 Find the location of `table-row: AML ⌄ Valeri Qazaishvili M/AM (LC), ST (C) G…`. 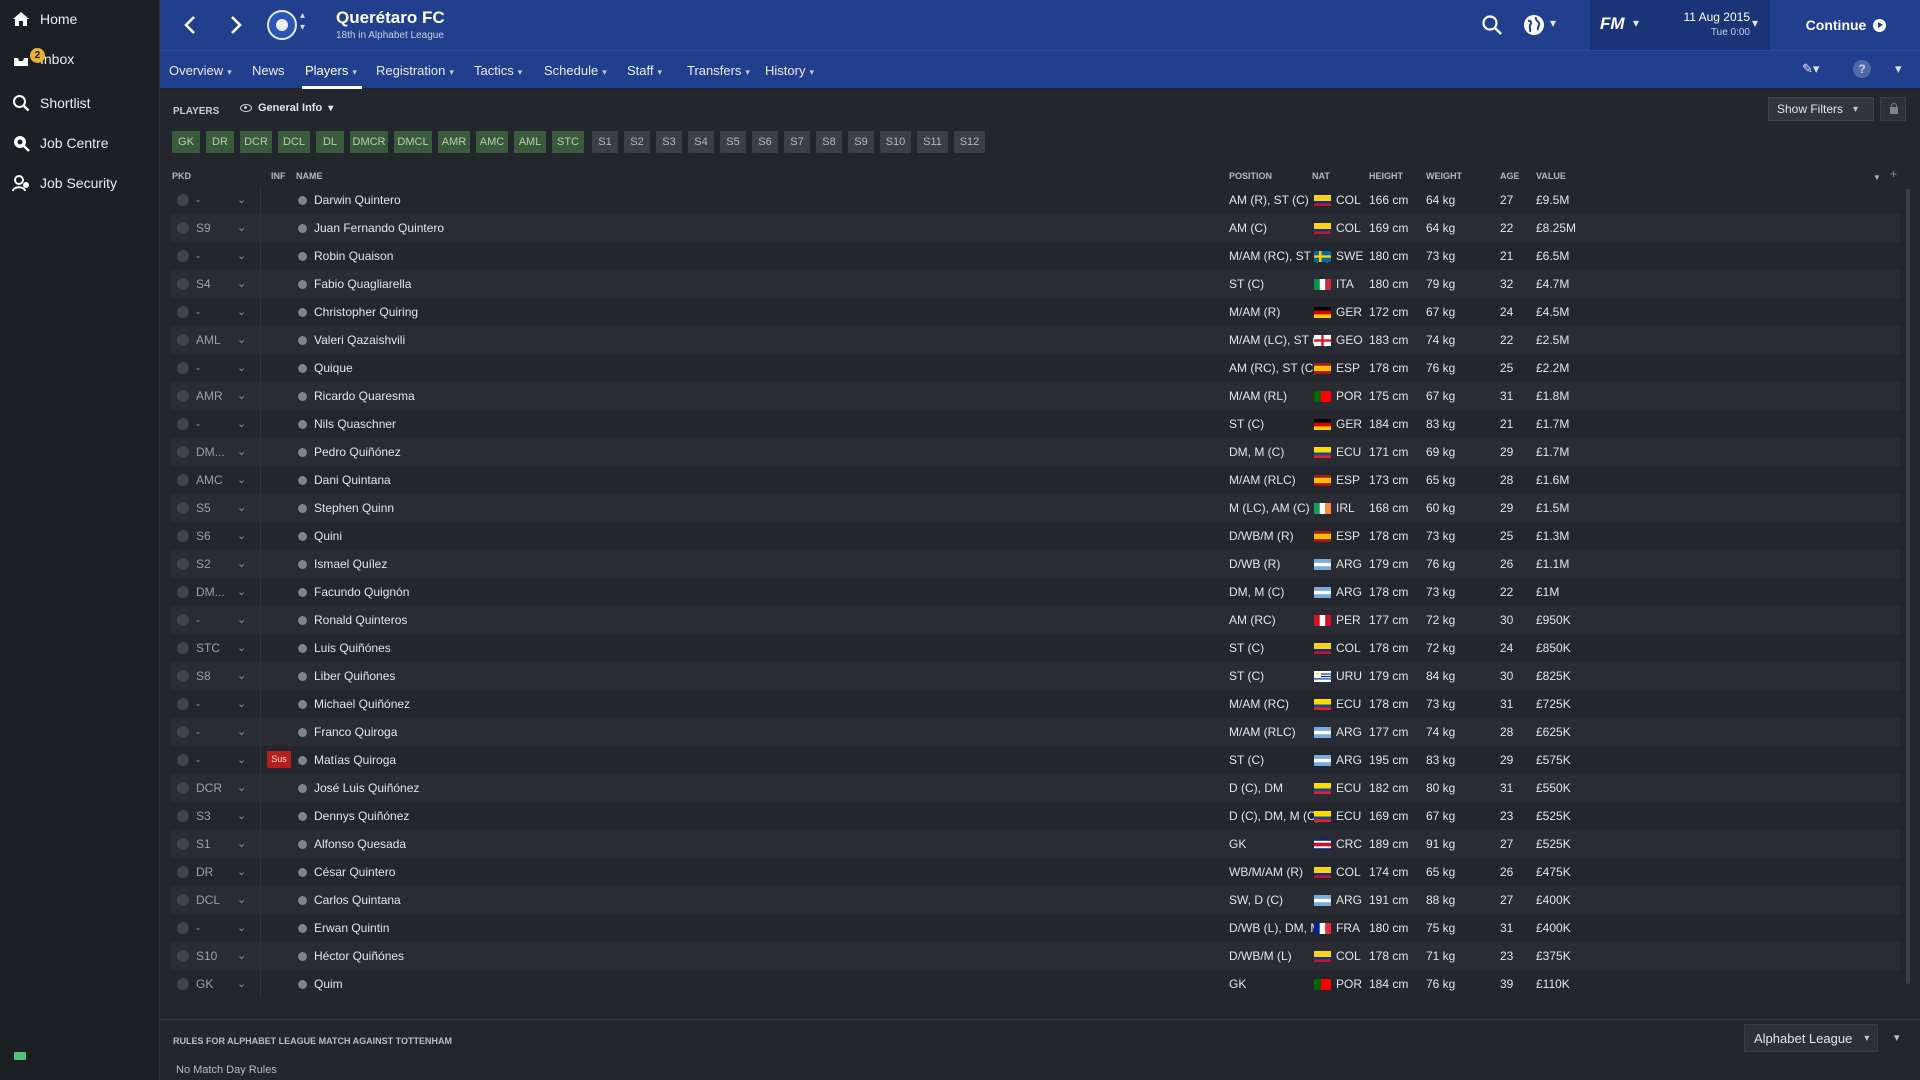

table-row: AML ⌄ Valeri Qazaishvili M/AM (LC), ST (C) G… is located at coordinates (1035, 340).